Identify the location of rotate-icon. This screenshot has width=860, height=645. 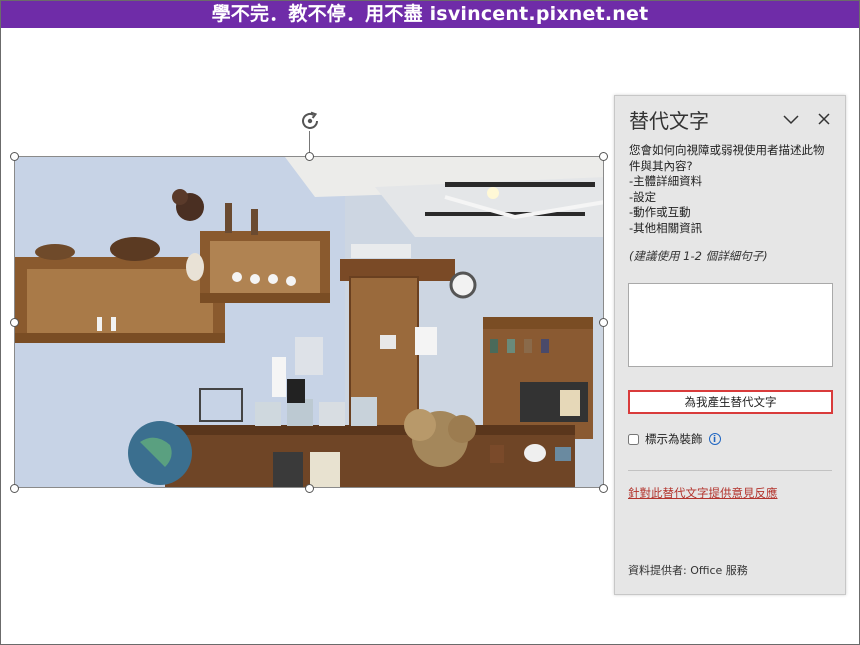
(310, 121).